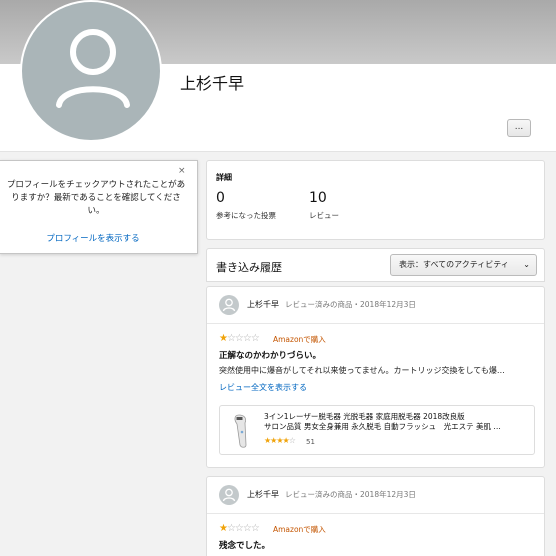 The height and width of the screenshot is (556, 556). What do you see at coordinates (364, 416) in the screenshot?
I see `product-name-line: 3イン1レーザー脱毛器 光脱毛器 家庭用脱毛器 2018改良版` at bounding box center [364, 416].